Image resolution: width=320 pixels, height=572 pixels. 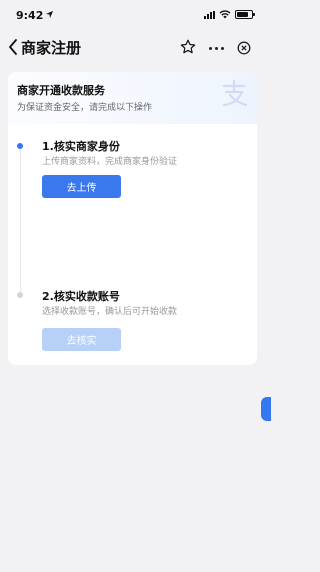 I want to click on step-1-indicator, so click(x=20, y=146).